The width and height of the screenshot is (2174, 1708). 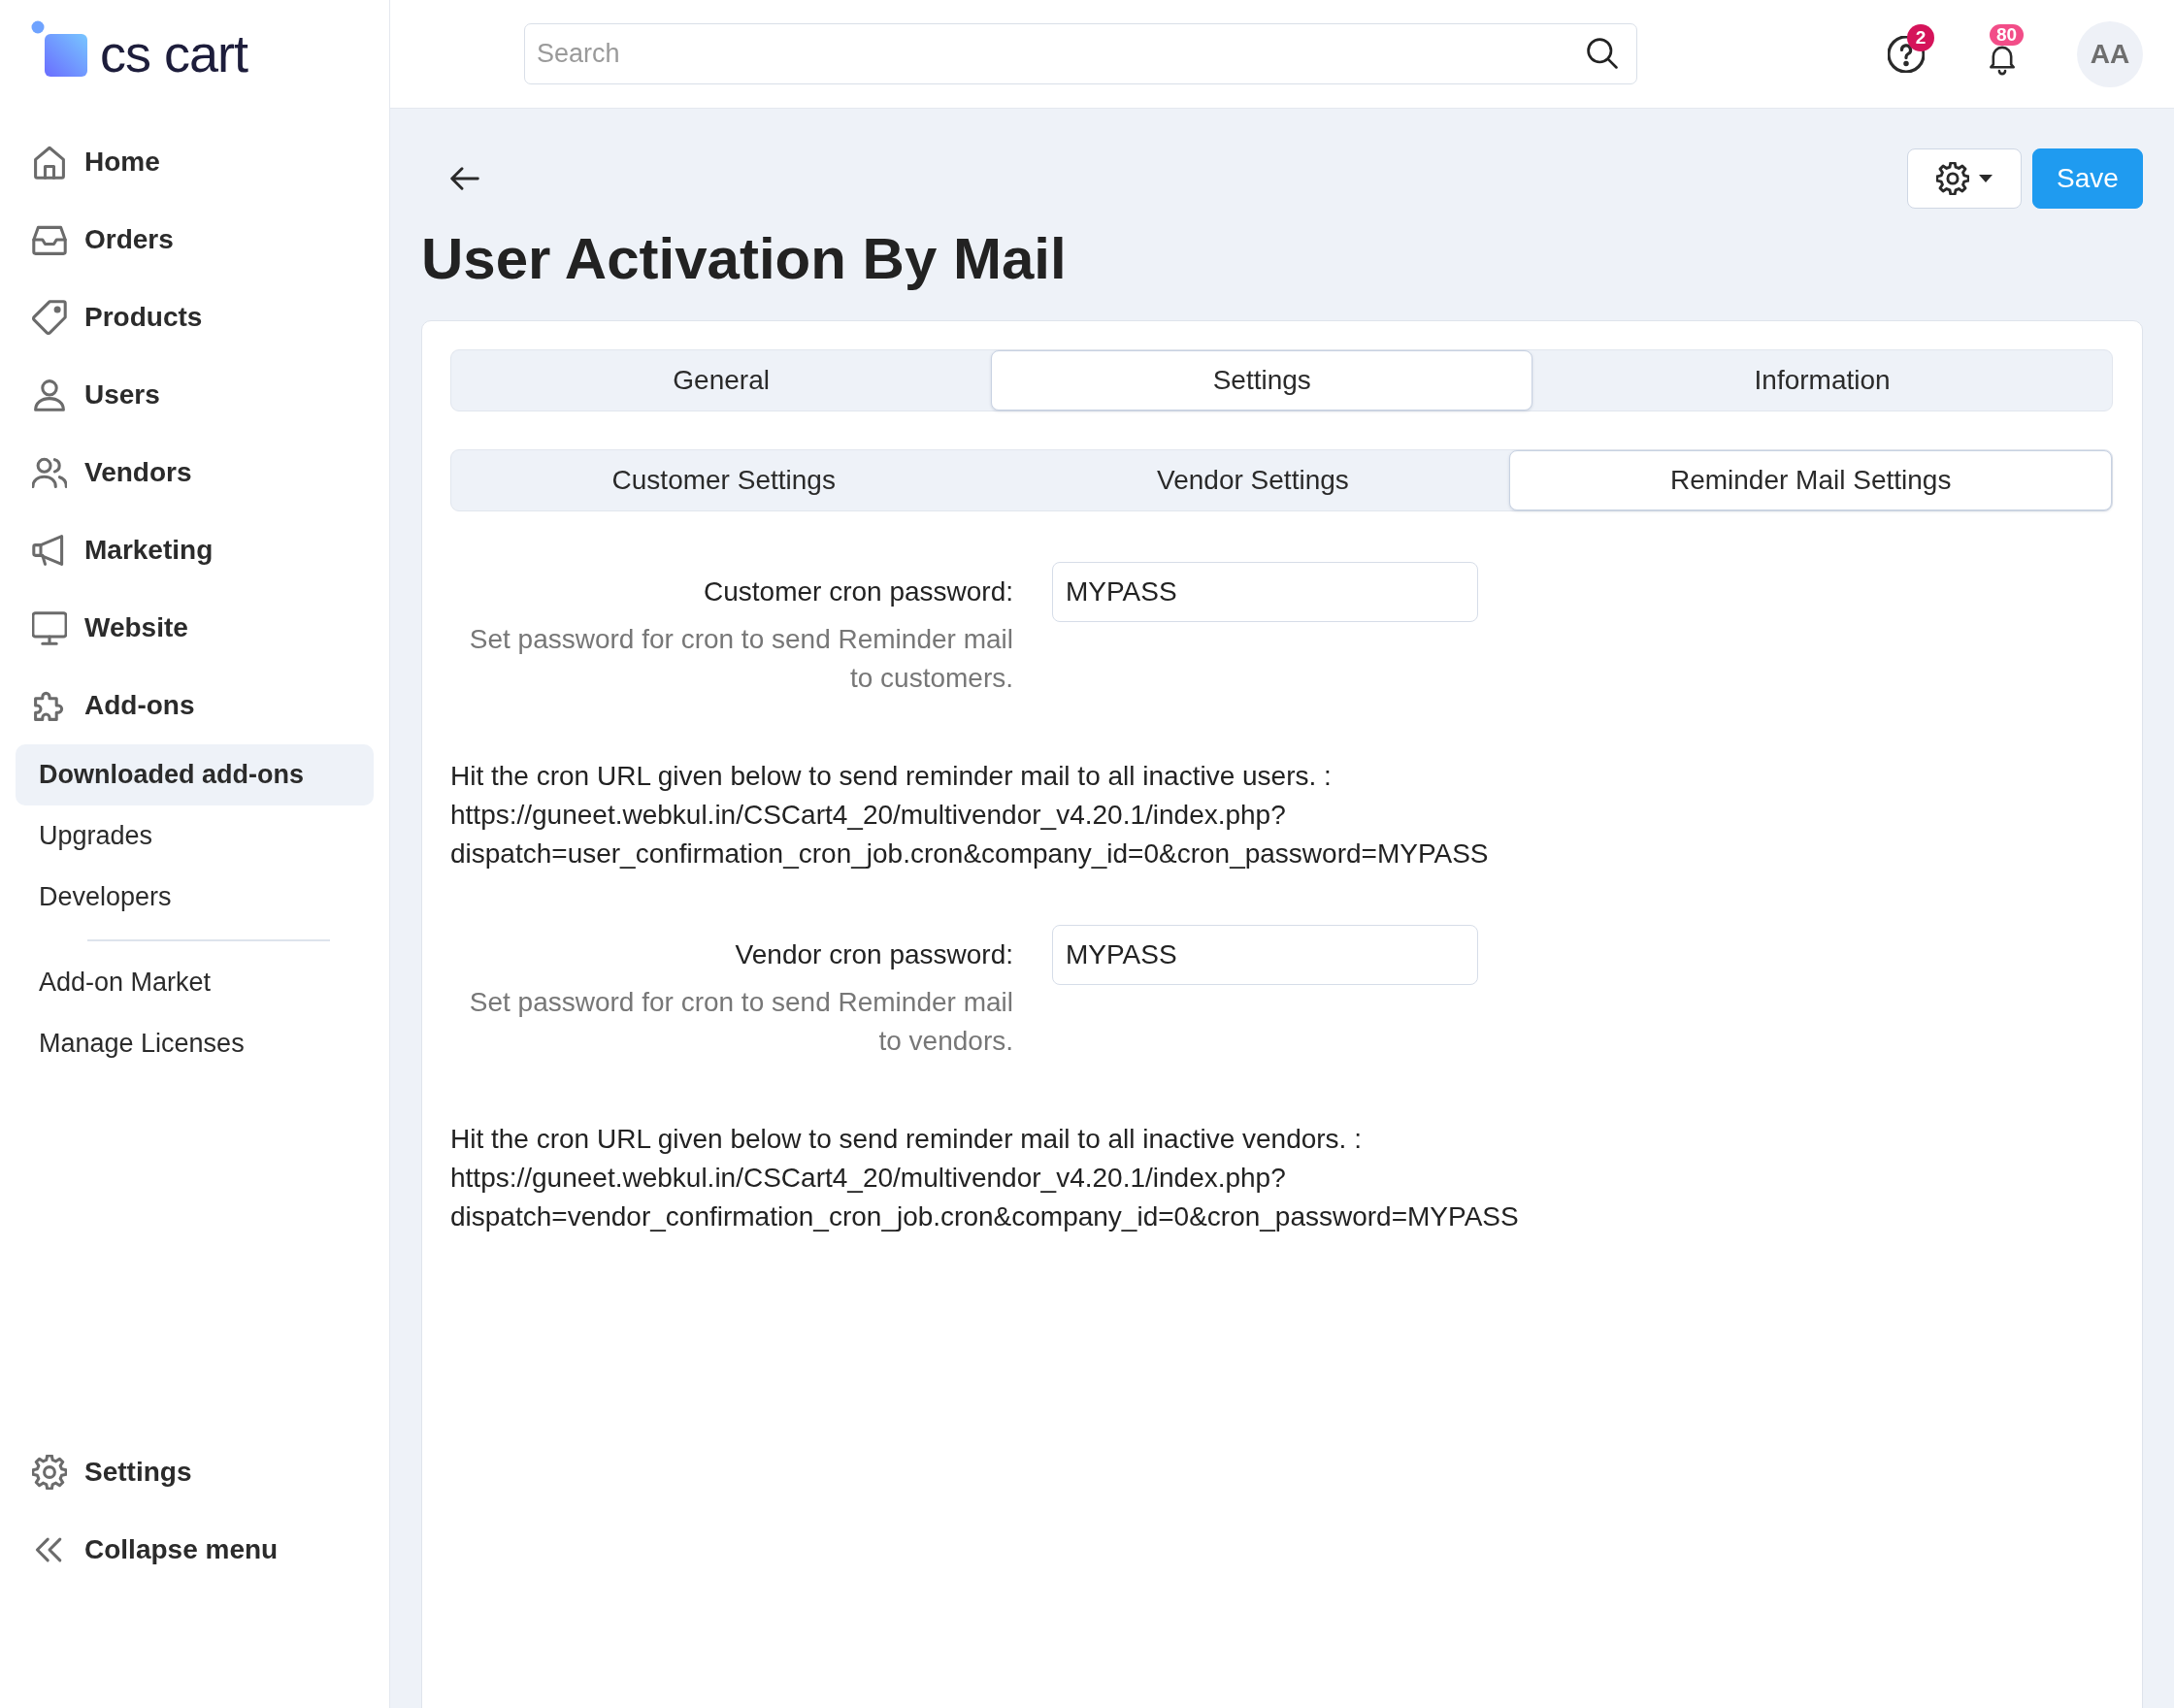 I want to click on tab: Information, so click(x=1822, y=380).